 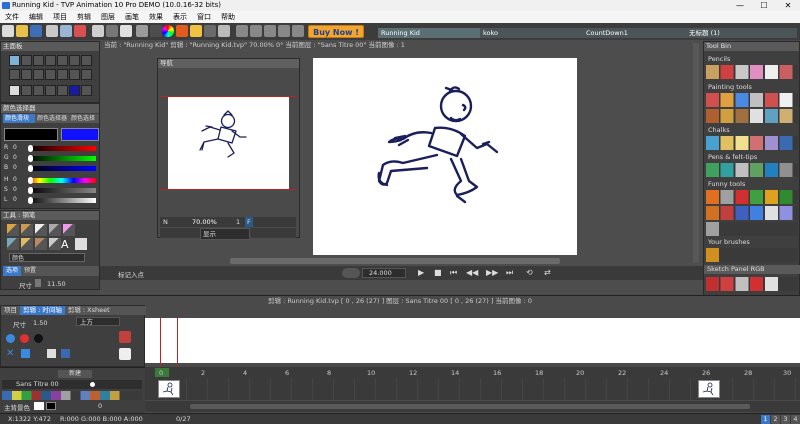 What do you see at coordinates (50, 90) in the screenshot?
I see `grid-snap-icon` at bounding box center [50, 90].